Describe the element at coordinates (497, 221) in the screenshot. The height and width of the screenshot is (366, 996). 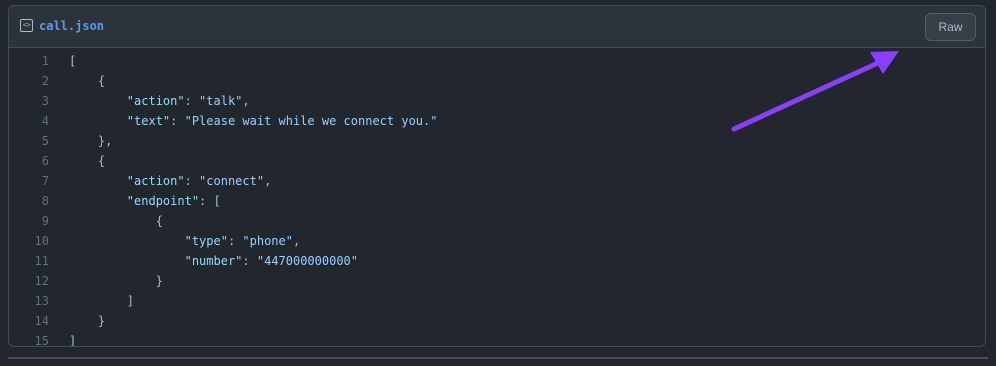
I see `code-line: 9 {` at that location.